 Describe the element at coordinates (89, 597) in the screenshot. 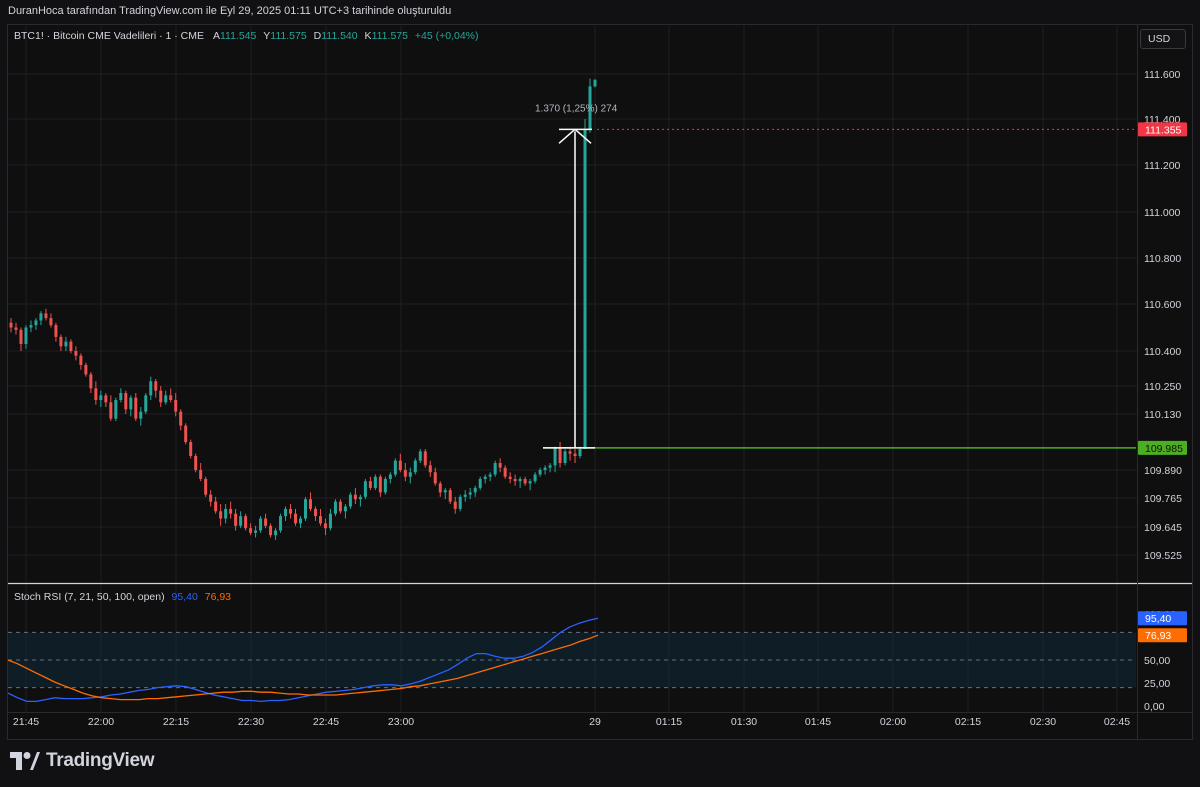

I see `stoch-rsi-title: Stoch RSI (7, 21, 50, 100, open)` at that location.